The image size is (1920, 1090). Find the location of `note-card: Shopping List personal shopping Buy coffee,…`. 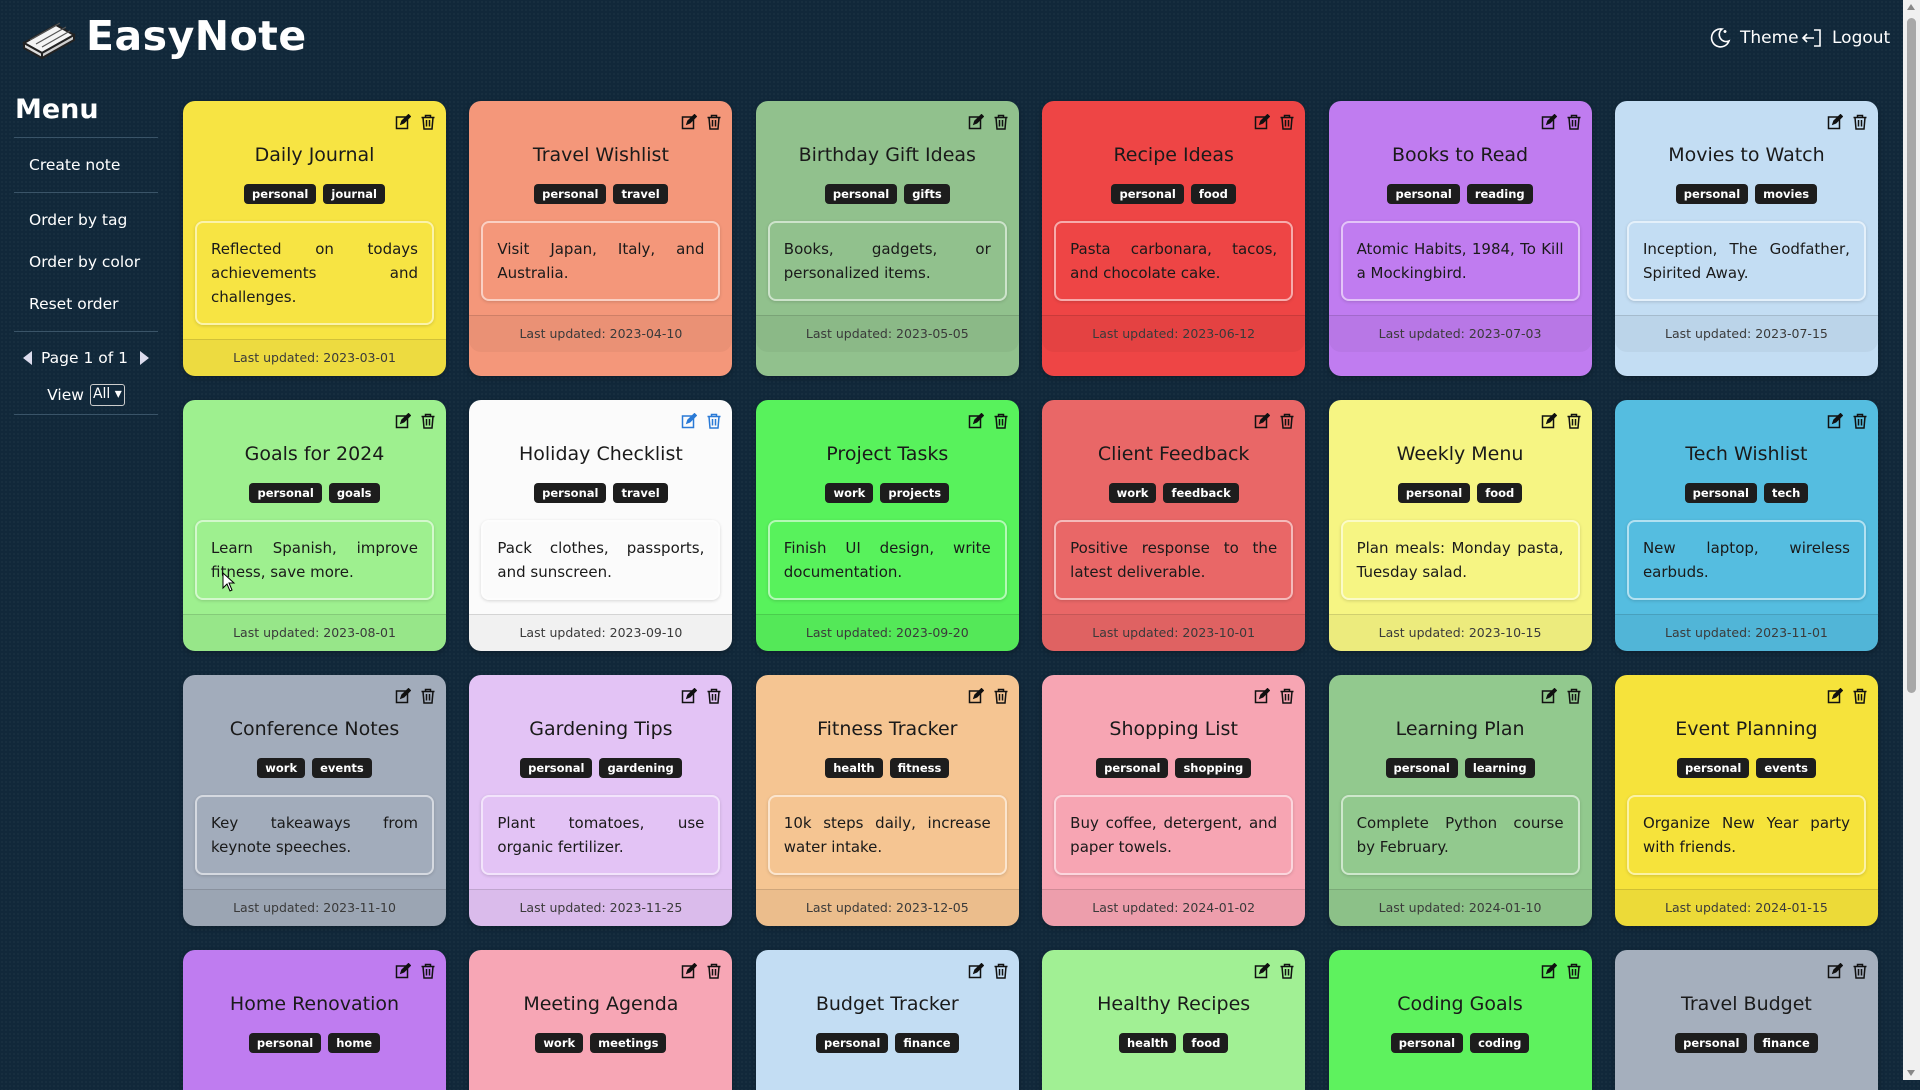

note-card: Shopping List personal shopping Buy coffee,… is located at coordinates (1174, 800).